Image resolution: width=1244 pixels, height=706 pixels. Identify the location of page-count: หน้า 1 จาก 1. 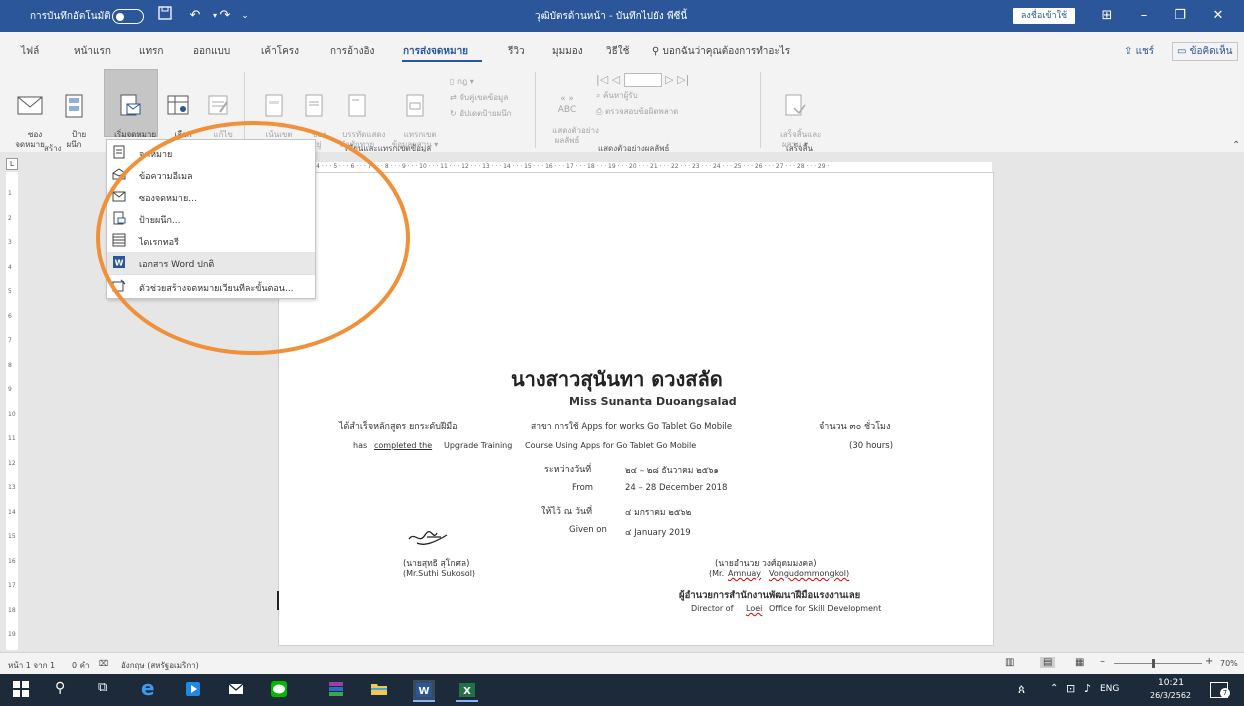
(31, 665).